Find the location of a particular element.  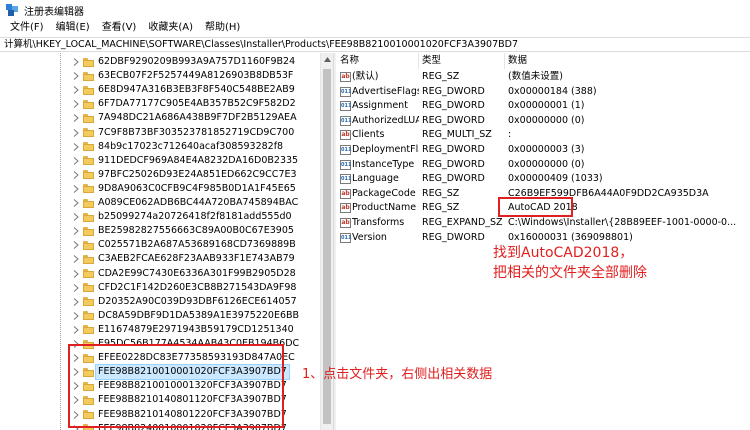

scroll-up-arrow-icon is located at coordinates (327, 59).